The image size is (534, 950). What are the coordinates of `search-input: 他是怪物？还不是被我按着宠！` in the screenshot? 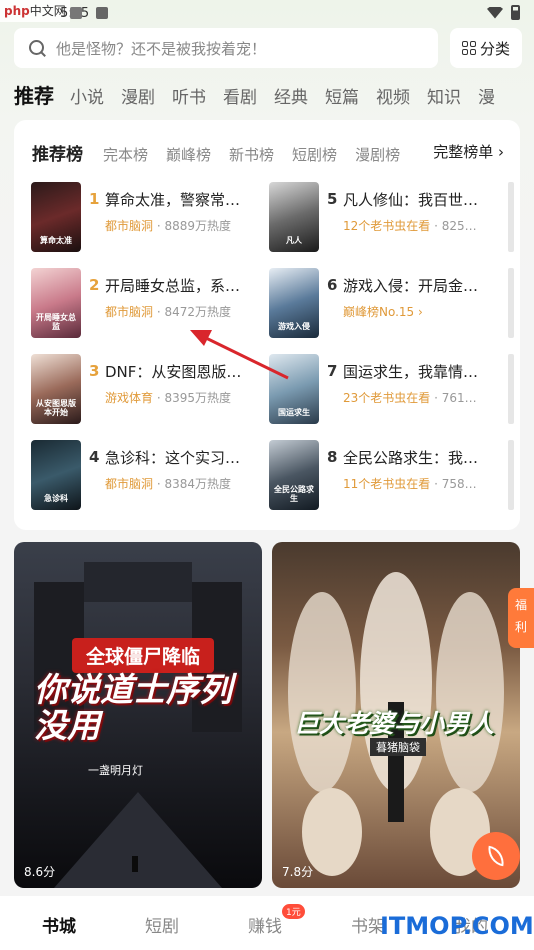 It's located at (226, 48).